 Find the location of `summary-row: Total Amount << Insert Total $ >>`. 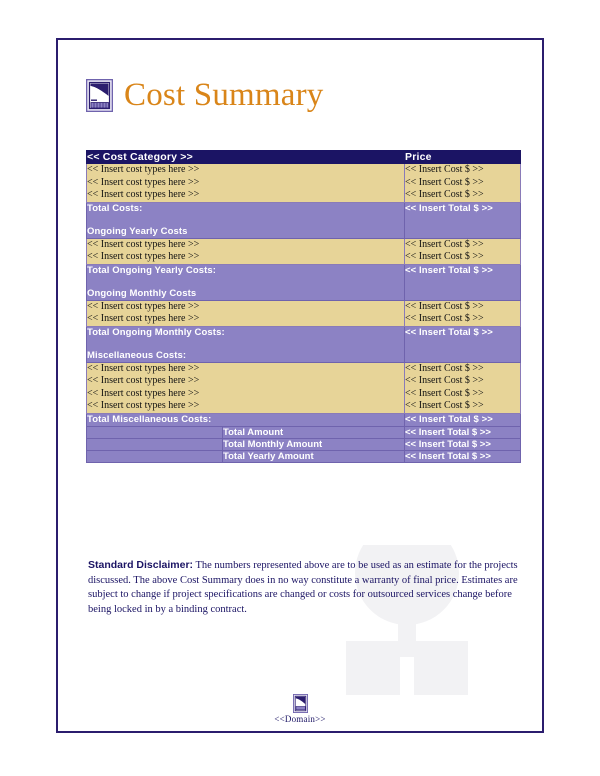

summary-row: Total Amount << Insert Total $ >> is located at coordinates (303, 432).